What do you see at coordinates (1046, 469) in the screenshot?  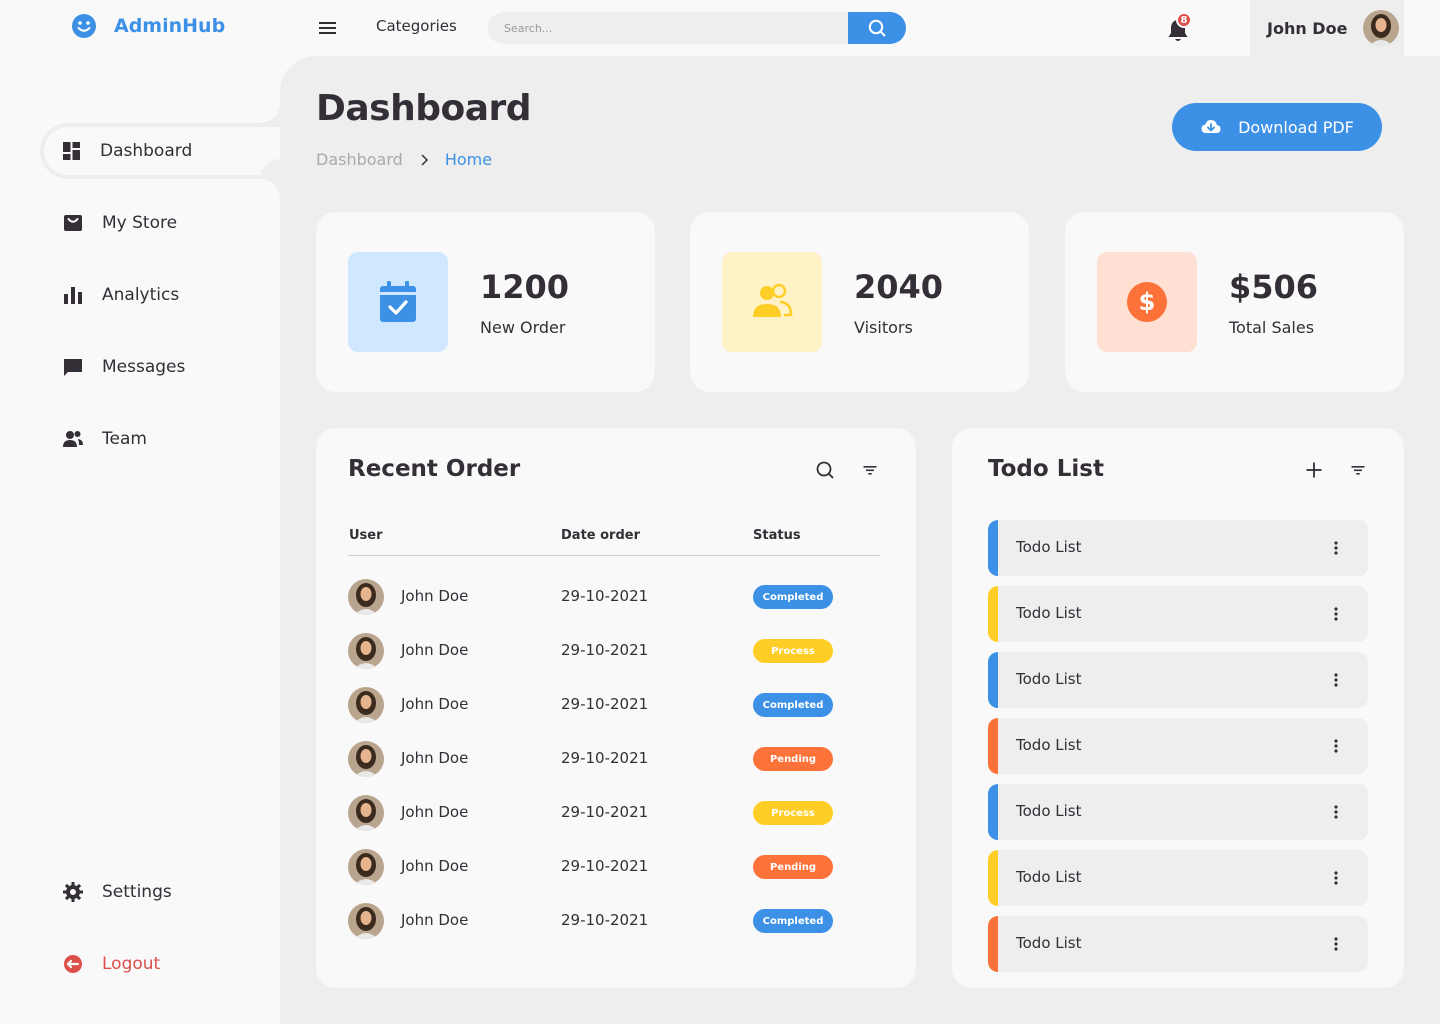 I see `todo-title: Todo List` at bounding box center [1046, 469].